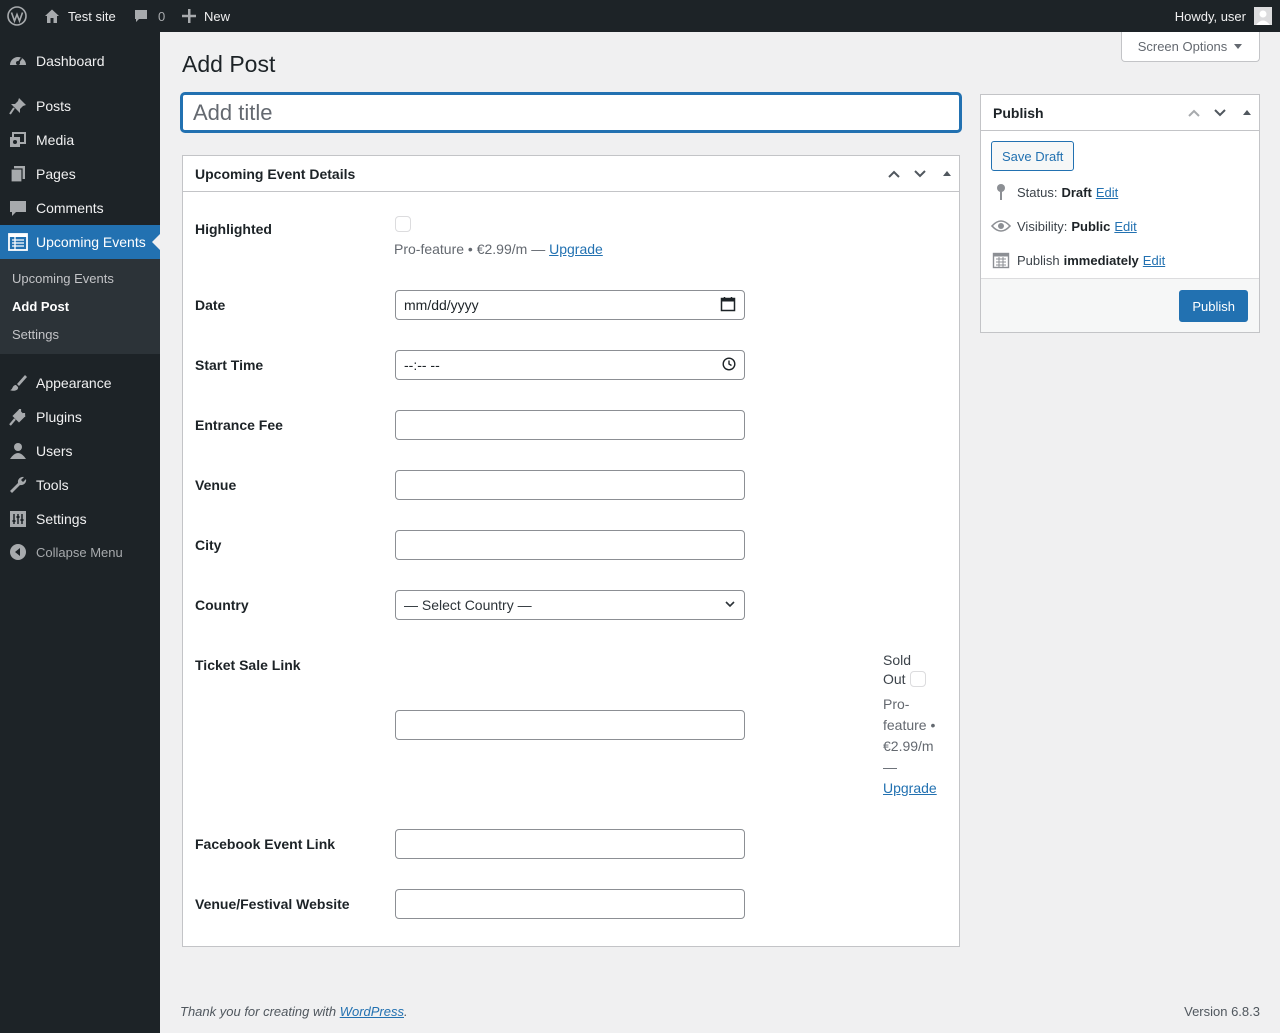 This screenshot has height=1033, width=1280. I want to click on publish-button: Publish, so click(1213, 306).